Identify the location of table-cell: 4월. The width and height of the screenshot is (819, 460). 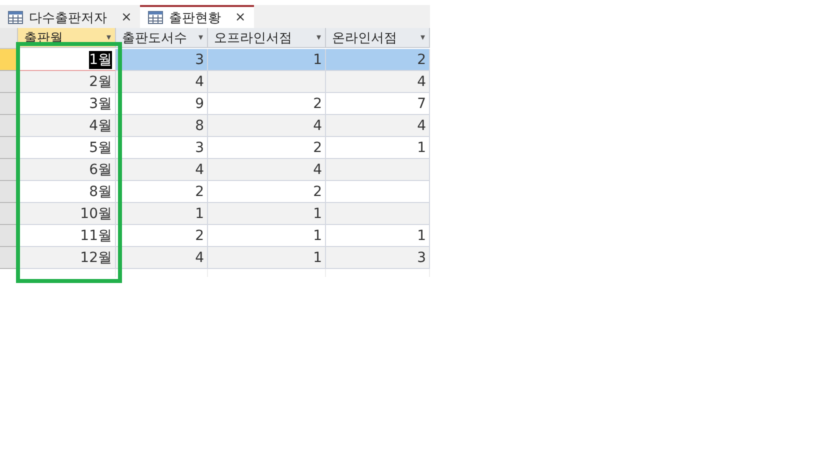
(67, 126).